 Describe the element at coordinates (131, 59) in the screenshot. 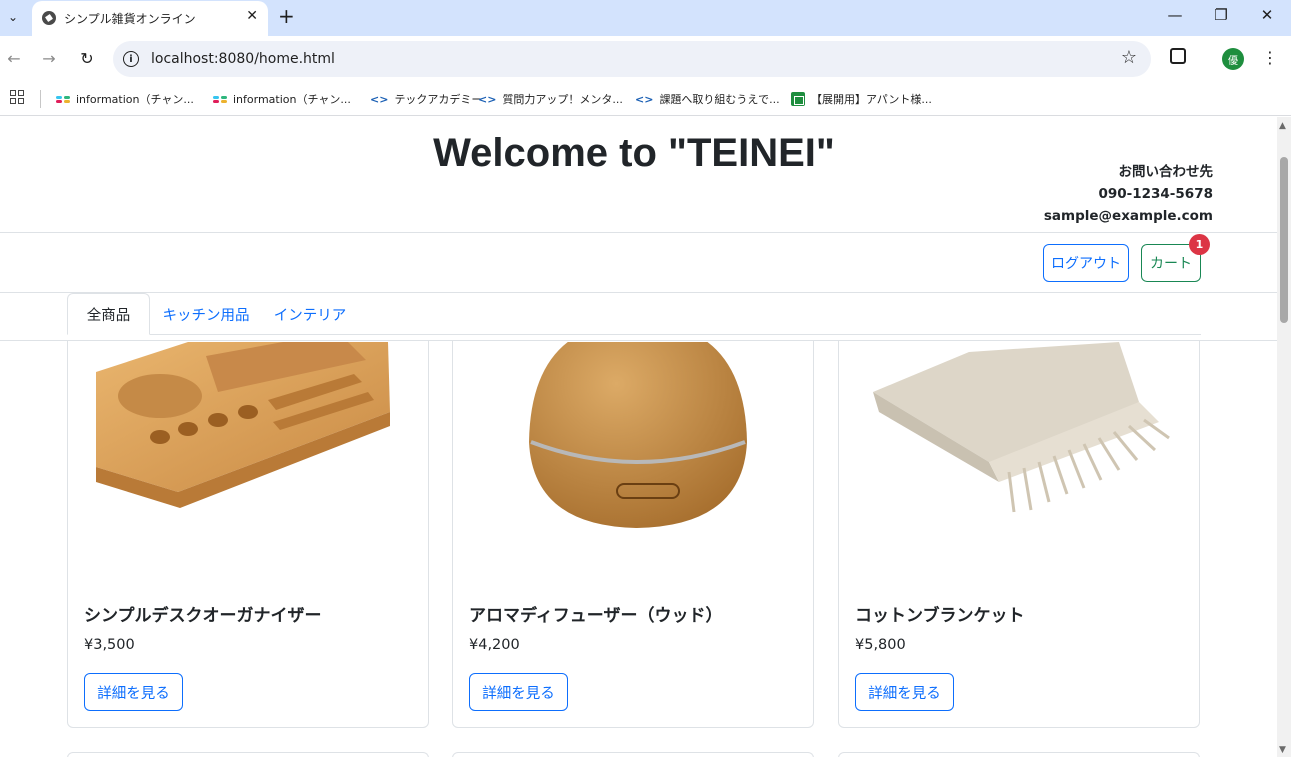

I see `site-info-icon: i` at that location.